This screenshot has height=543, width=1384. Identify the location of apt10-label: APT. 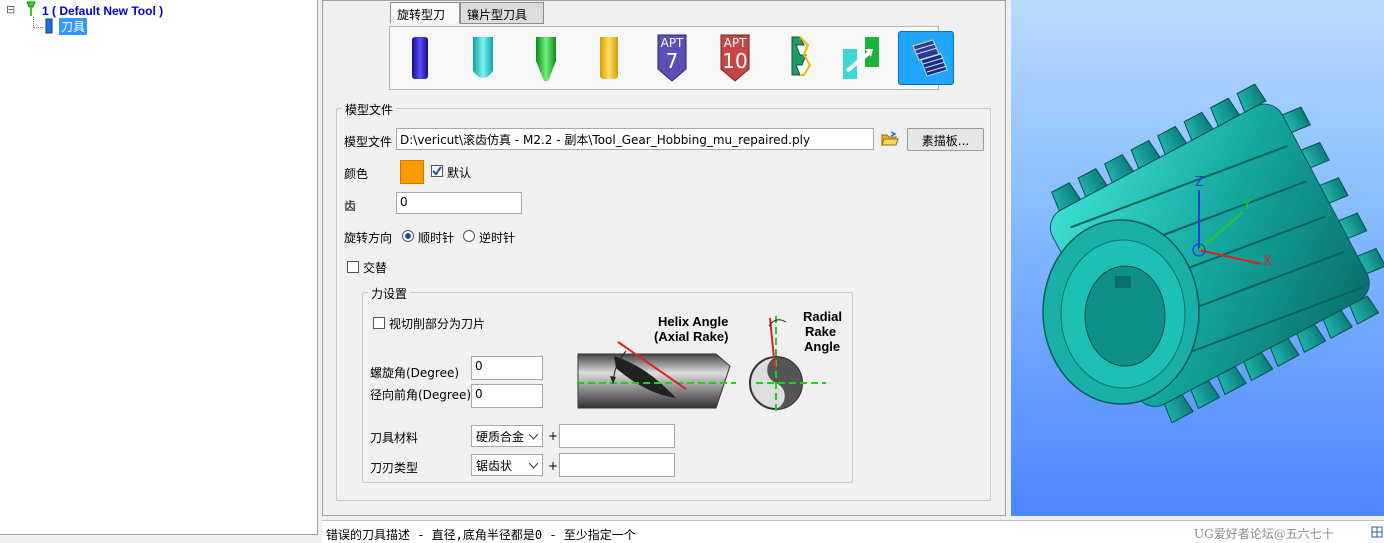
(735, 43).